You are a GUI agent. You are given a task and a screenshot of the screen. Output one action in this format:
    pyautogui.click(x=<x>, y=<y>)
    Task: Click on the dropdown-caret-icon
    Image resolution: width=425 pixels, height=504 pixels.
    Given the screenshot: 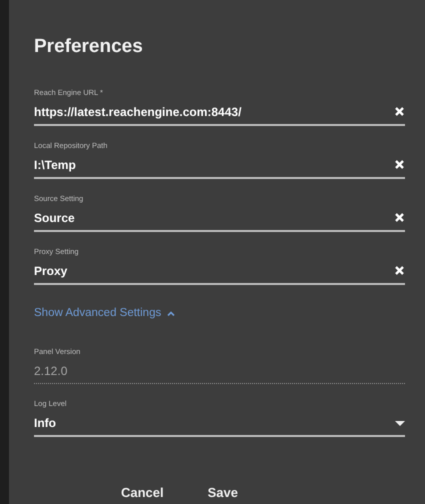 What is the action you would take?
    pyautogui.click(x=400, y=423)
    